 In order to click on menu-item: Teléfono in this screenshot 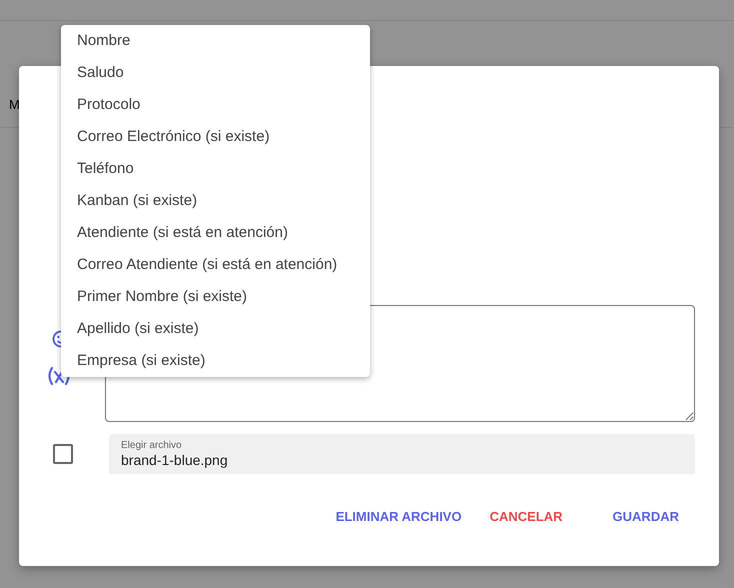, I will do `click(215, 169)`.